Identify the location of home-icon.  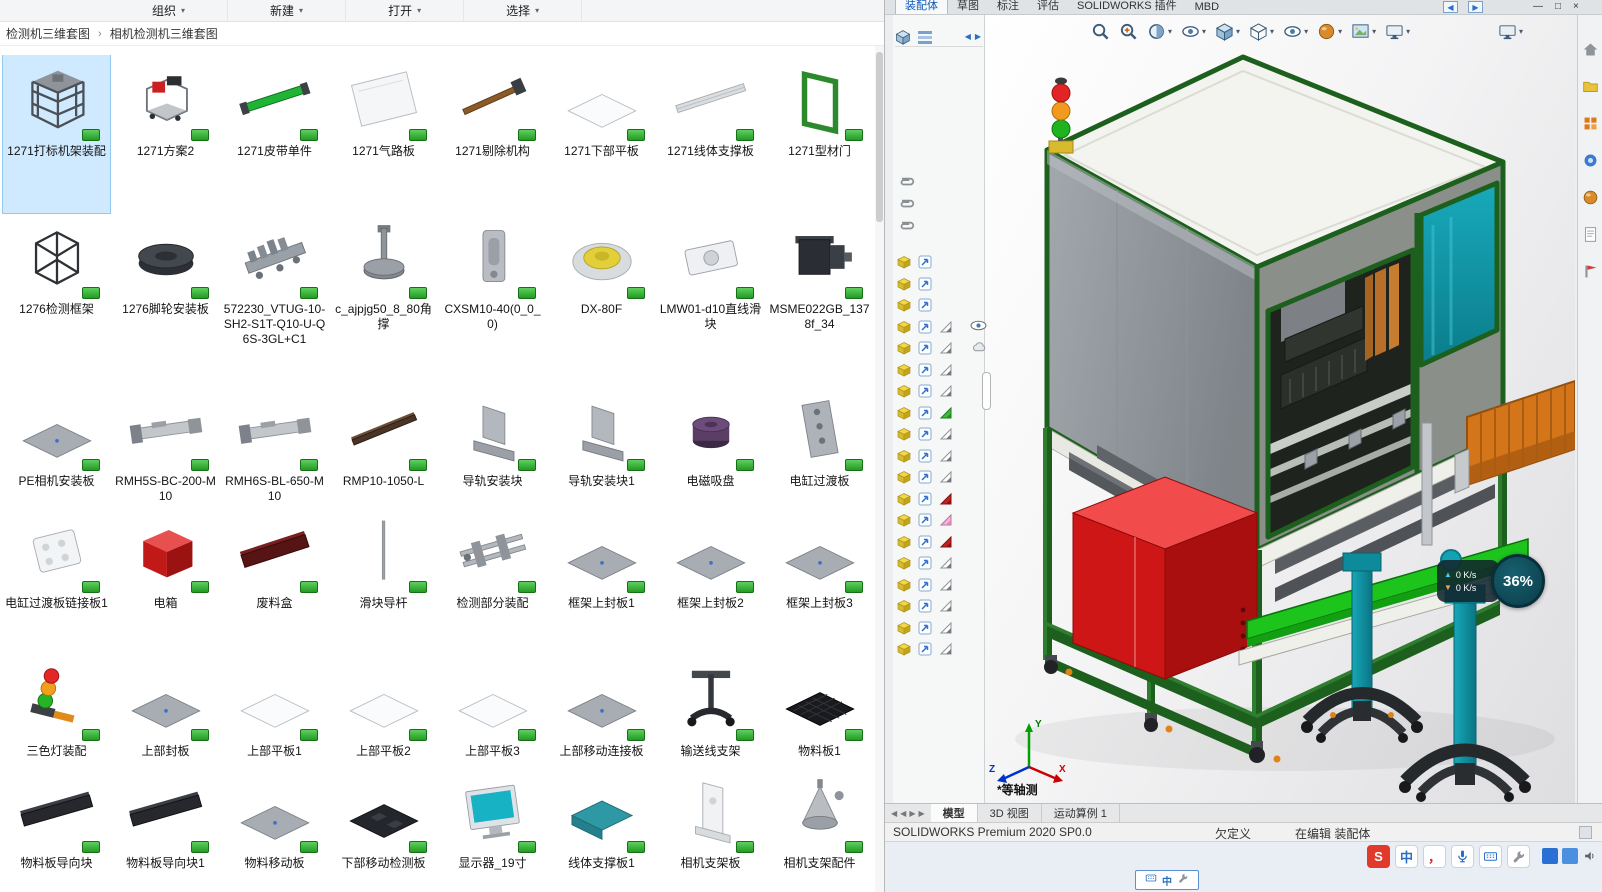
(1590, 52).